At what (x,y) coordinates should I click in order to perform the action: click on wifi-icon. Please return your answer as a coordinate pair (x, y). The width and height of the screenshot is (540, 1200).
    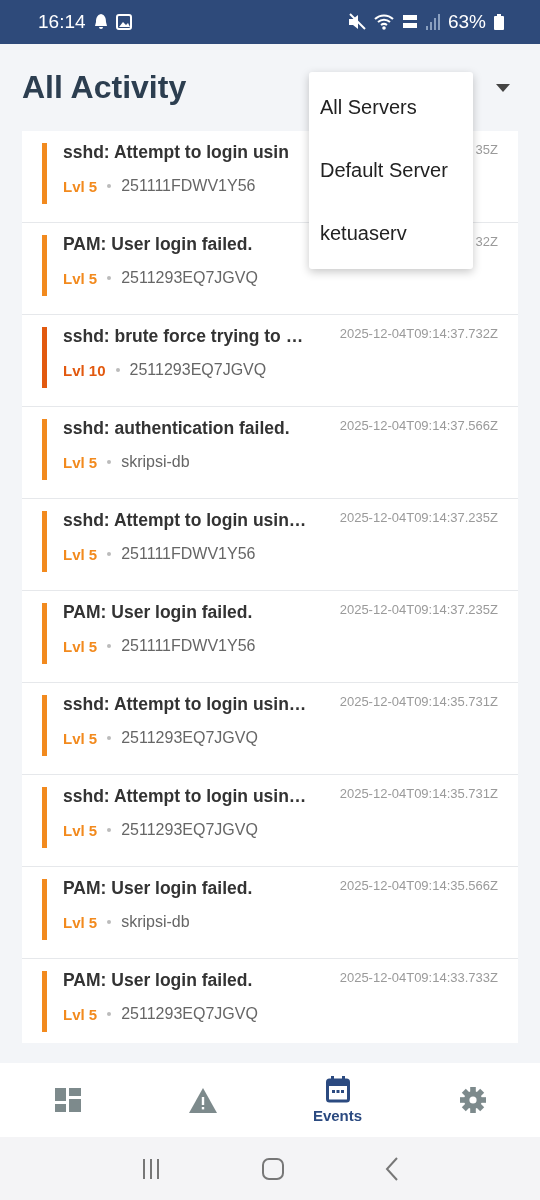
    Looking at the image, I should click on (383, 22).